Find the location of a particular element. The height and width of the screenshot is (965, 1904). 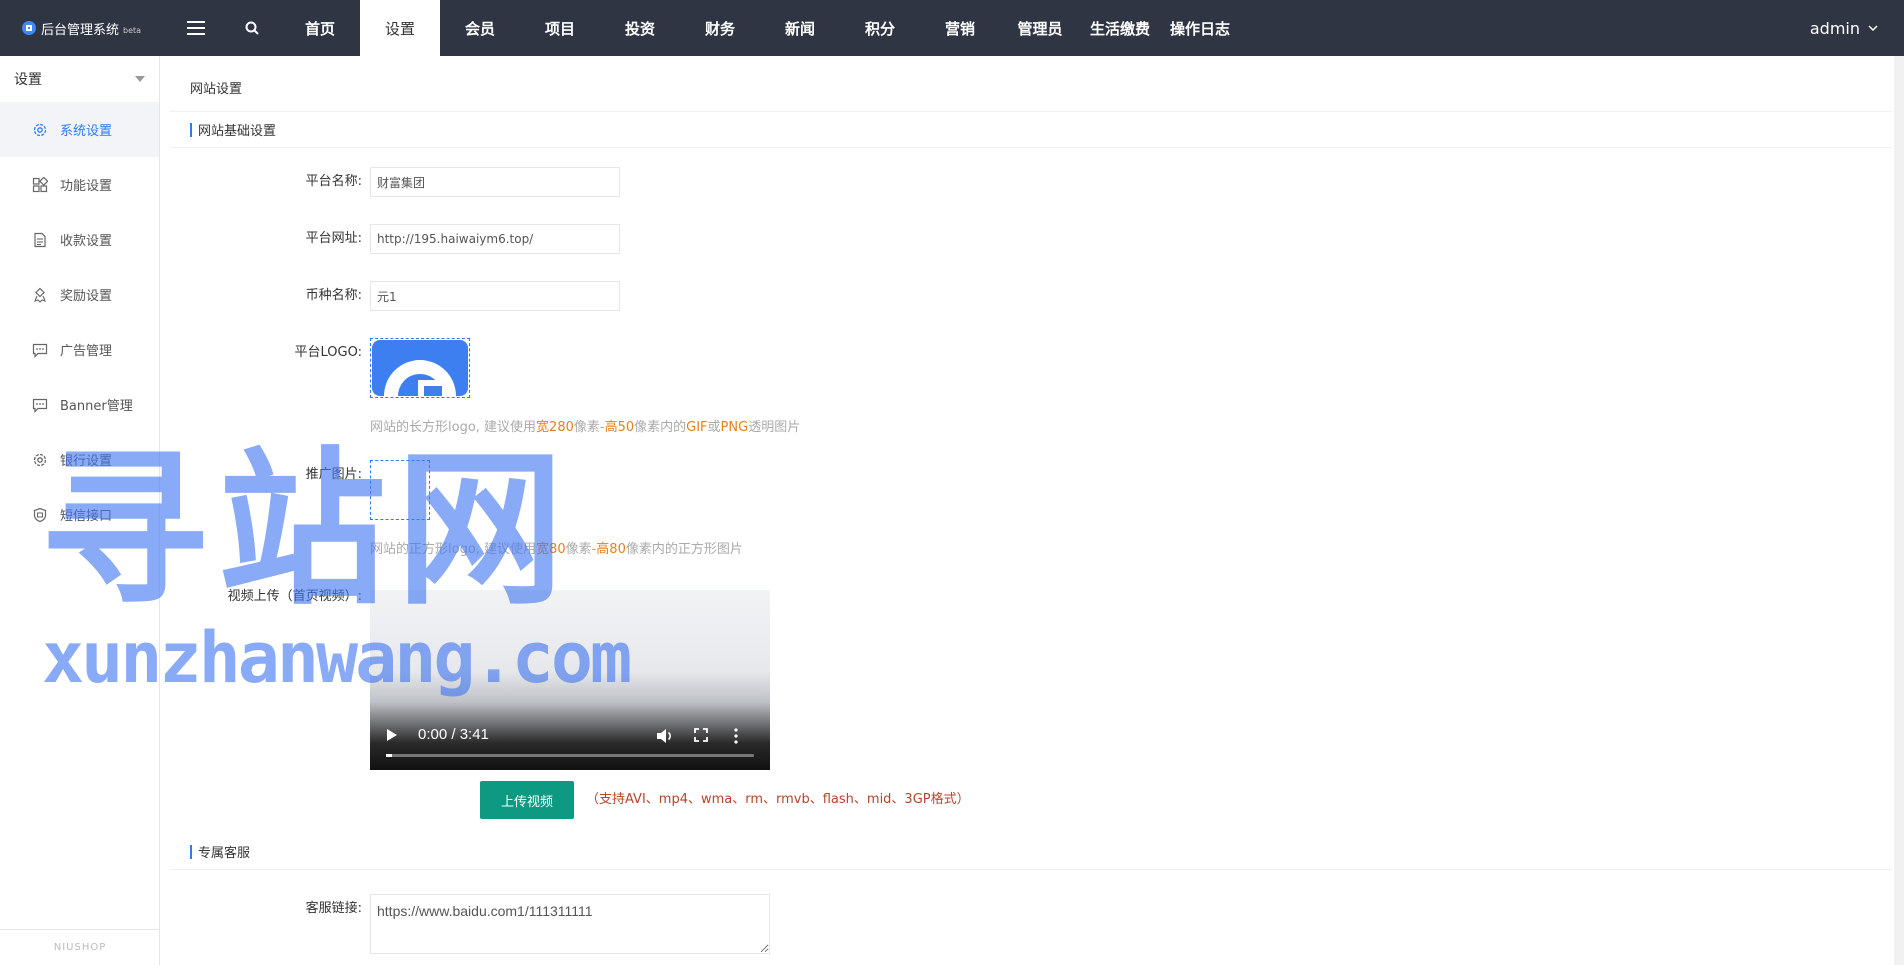

platform-logo-image is located at coordinates (420, 368).